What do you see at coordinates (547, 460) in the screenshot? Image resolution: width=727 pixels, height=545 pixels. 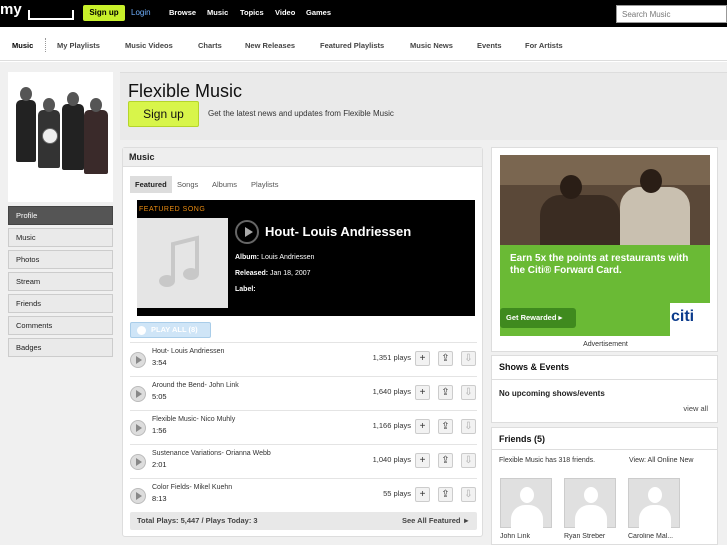 I see `friends-count: Flexible Music has 318 friends.` at bounding box center [547, 460].